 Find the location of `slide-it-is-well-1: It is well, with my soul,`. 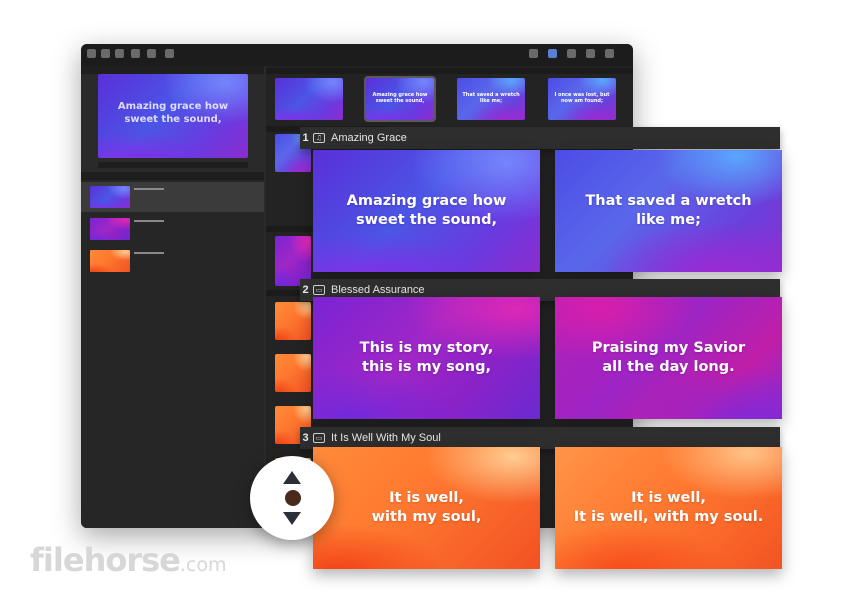

slide-it-is-well-1: It is well, with my soul, is located at coordinates (426, 508).